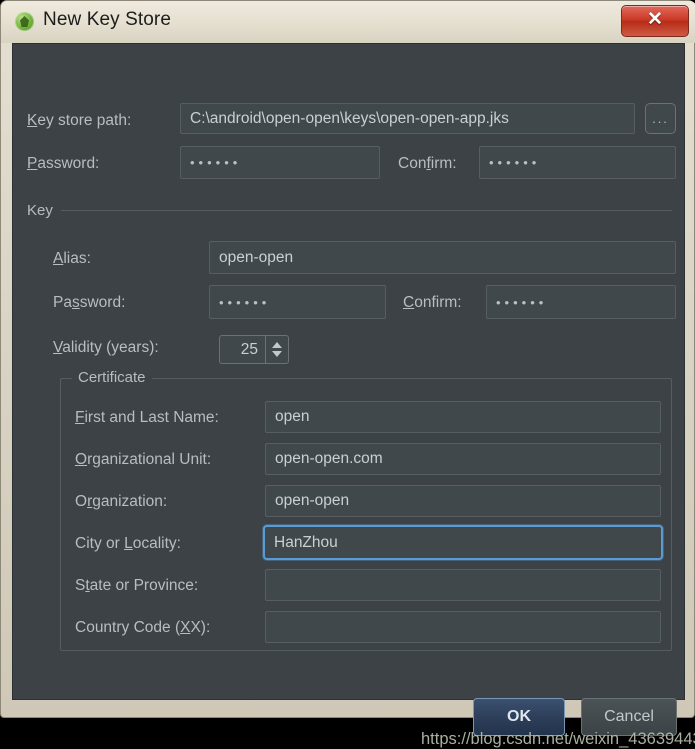 Image resolution: width=695 pixels, height=749 pixels. Describe the element at coordinates (432, 302) in the screenshot. I see `key-confirm-label: Confirm:` at that location.